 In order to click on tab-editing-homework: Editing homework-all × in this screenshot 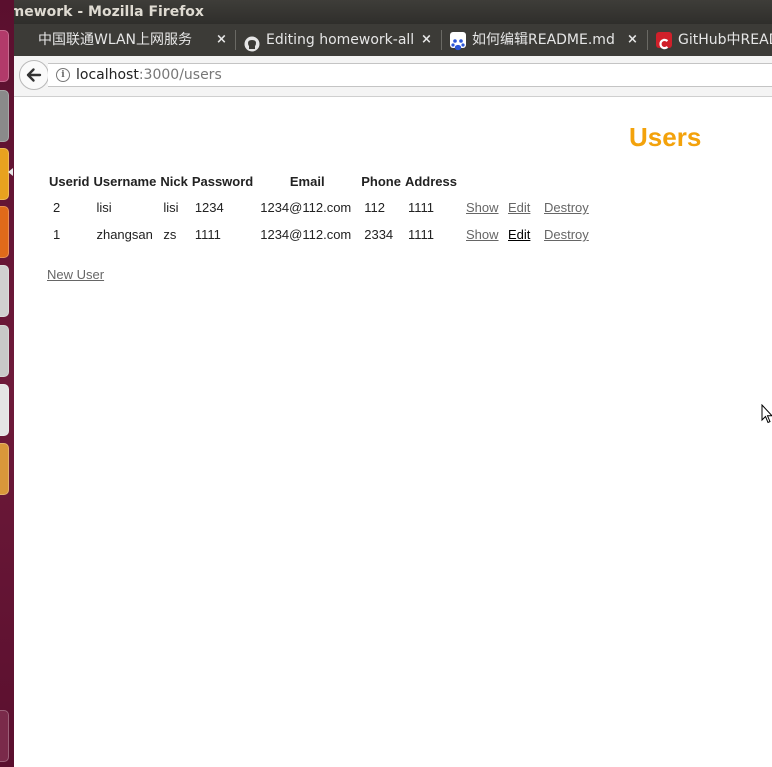, I will do `click(341, 40)`.